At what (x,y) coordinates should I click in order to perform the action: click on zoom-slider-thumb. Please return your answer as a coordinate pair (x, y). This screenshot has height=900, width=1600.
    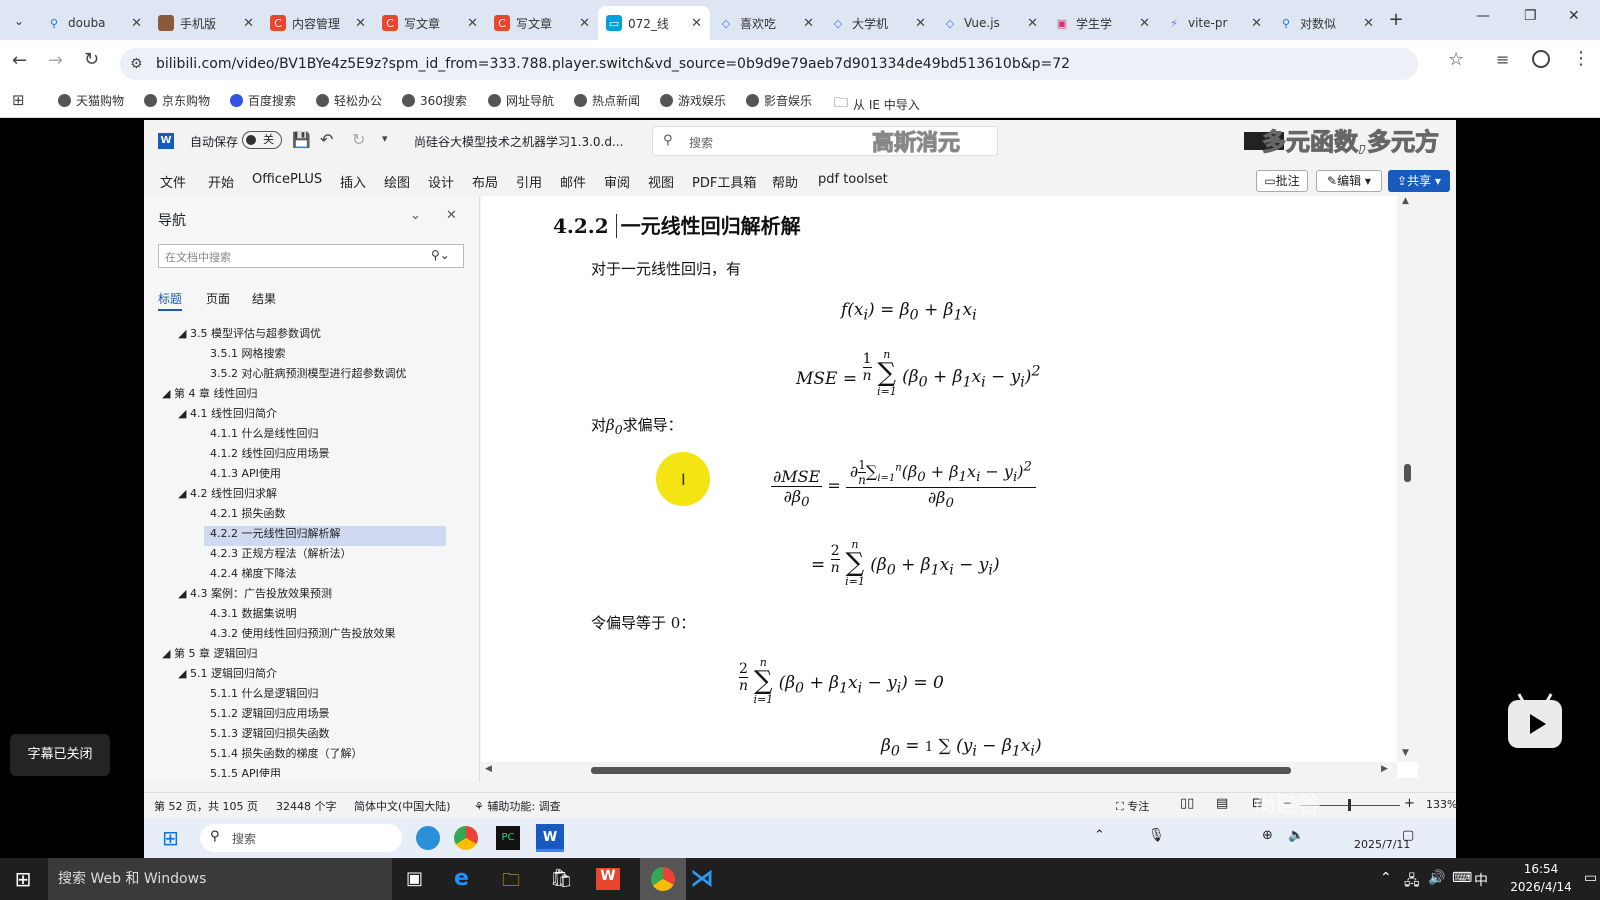
    Looking at the image, I should click on (1349, 805).